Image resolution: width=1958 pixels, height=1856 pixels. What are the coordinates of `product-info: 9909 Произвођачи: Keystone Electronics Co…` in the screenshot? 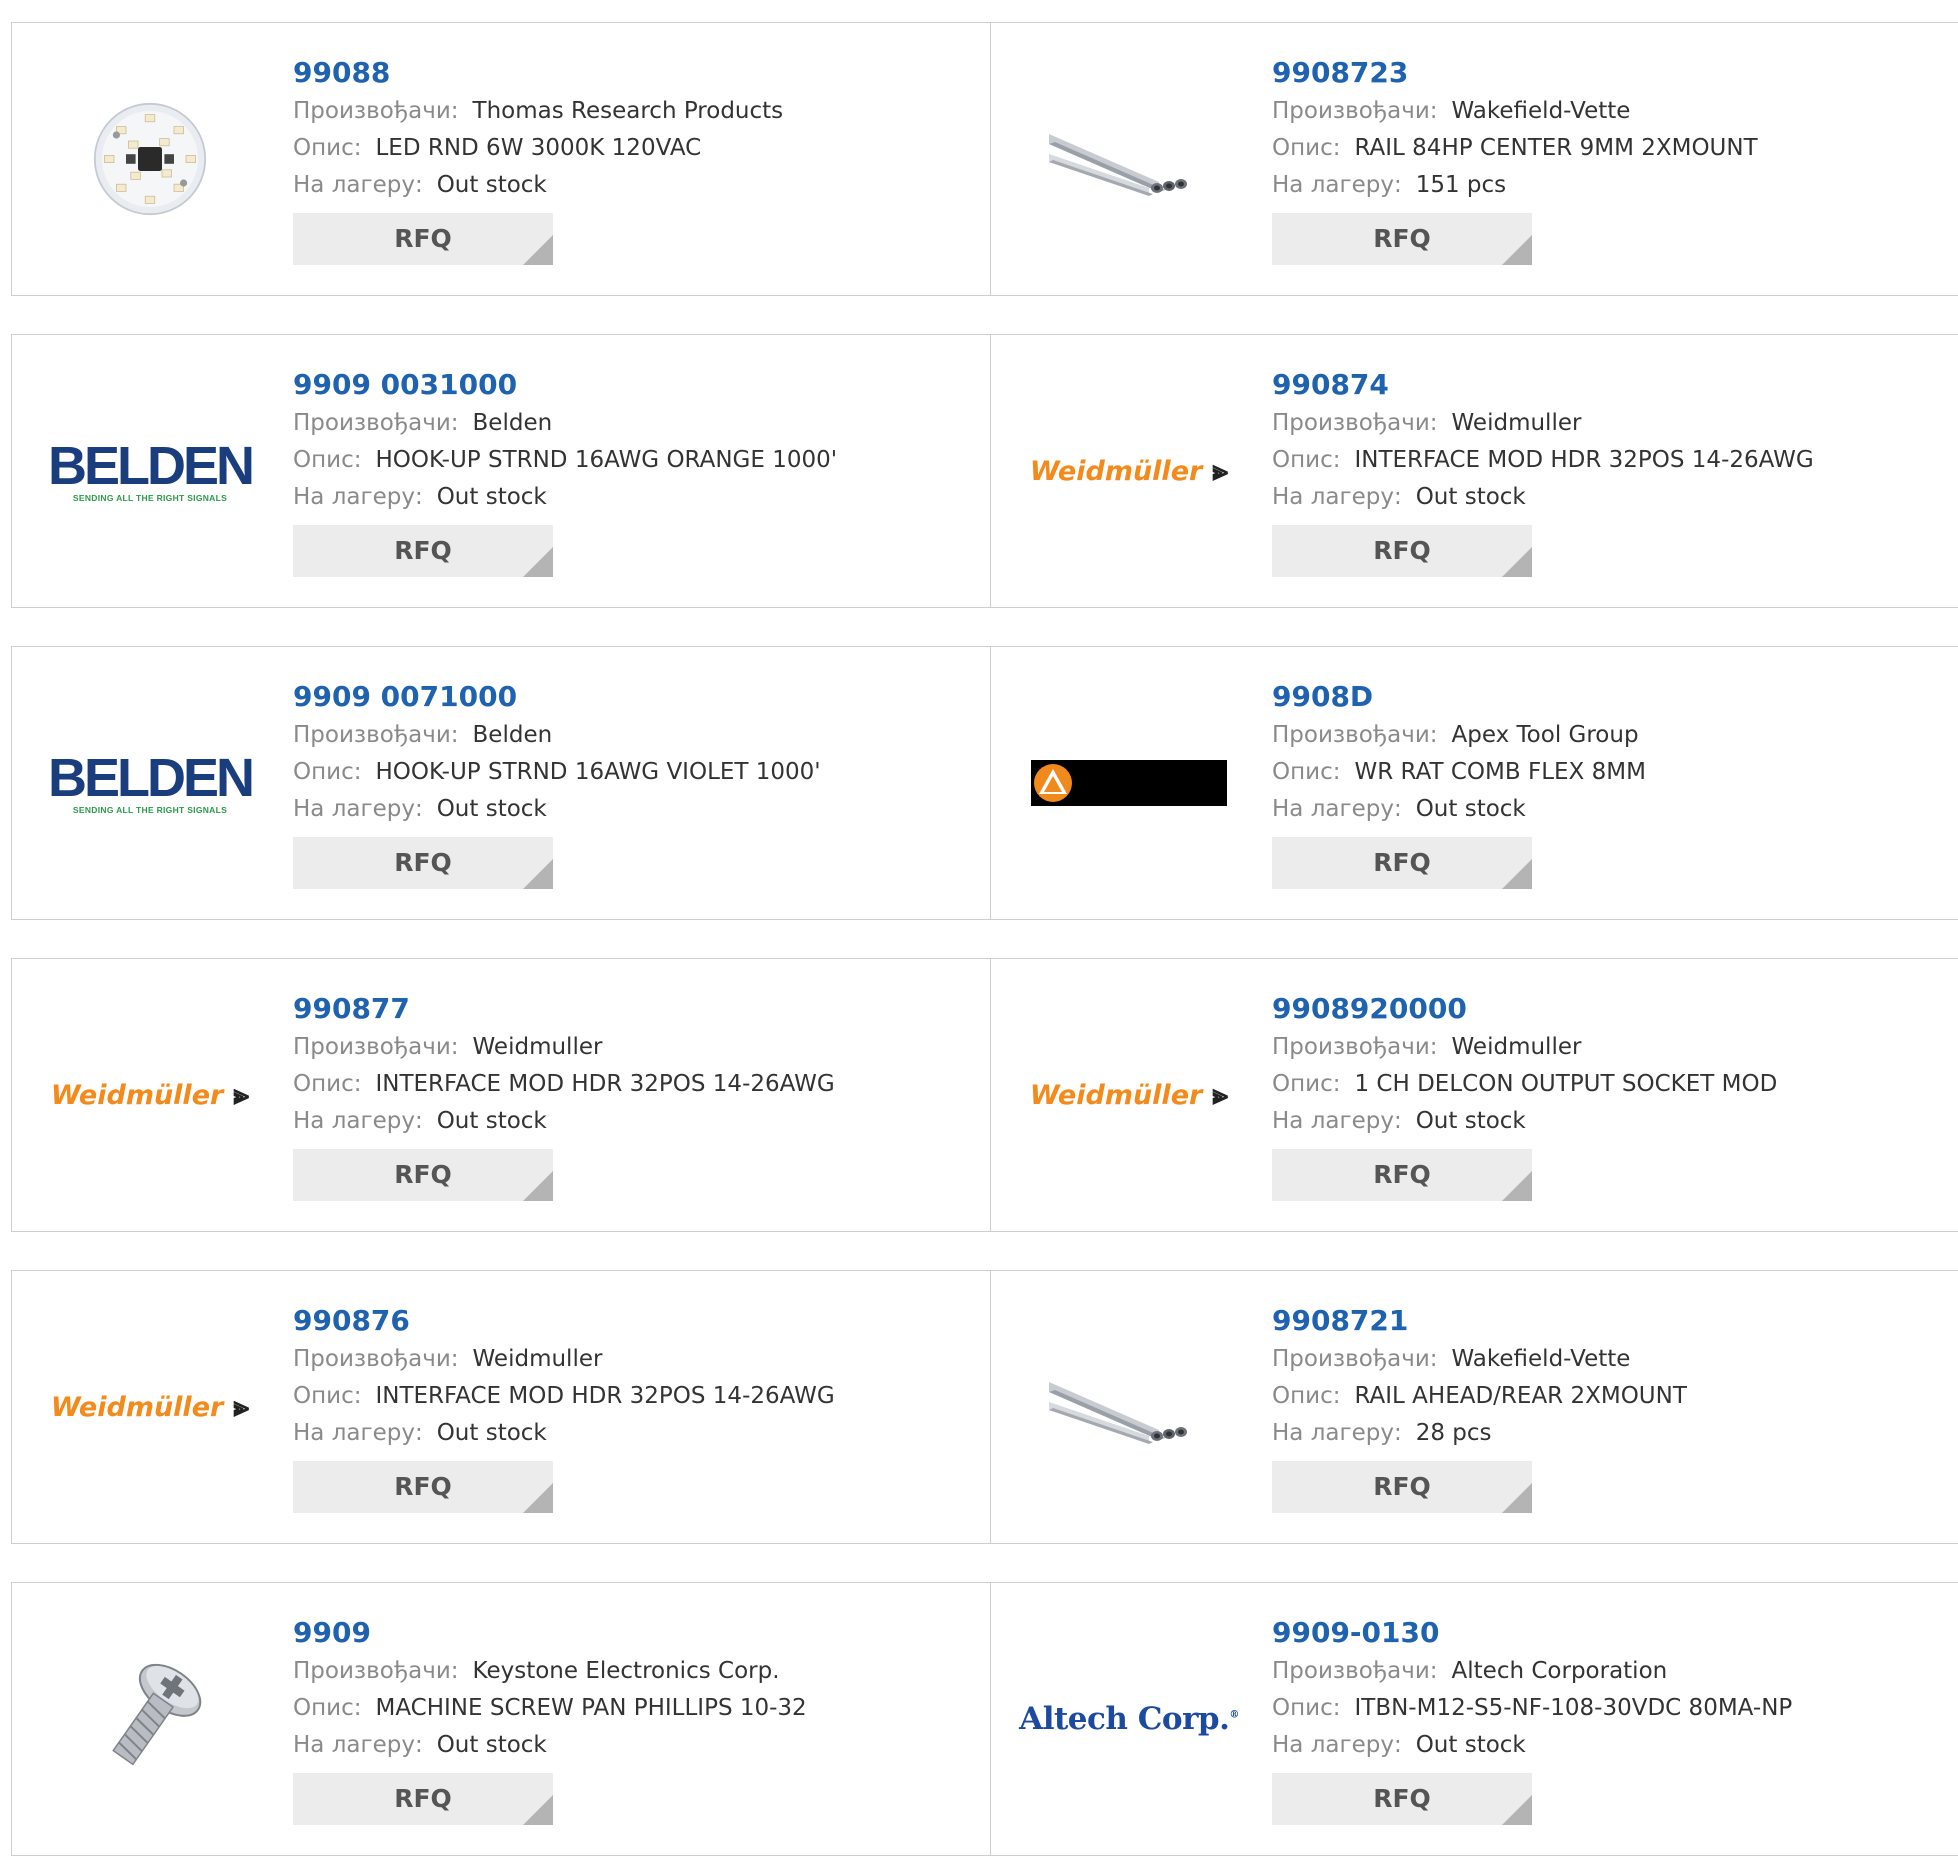 It's located at (550, 1720).